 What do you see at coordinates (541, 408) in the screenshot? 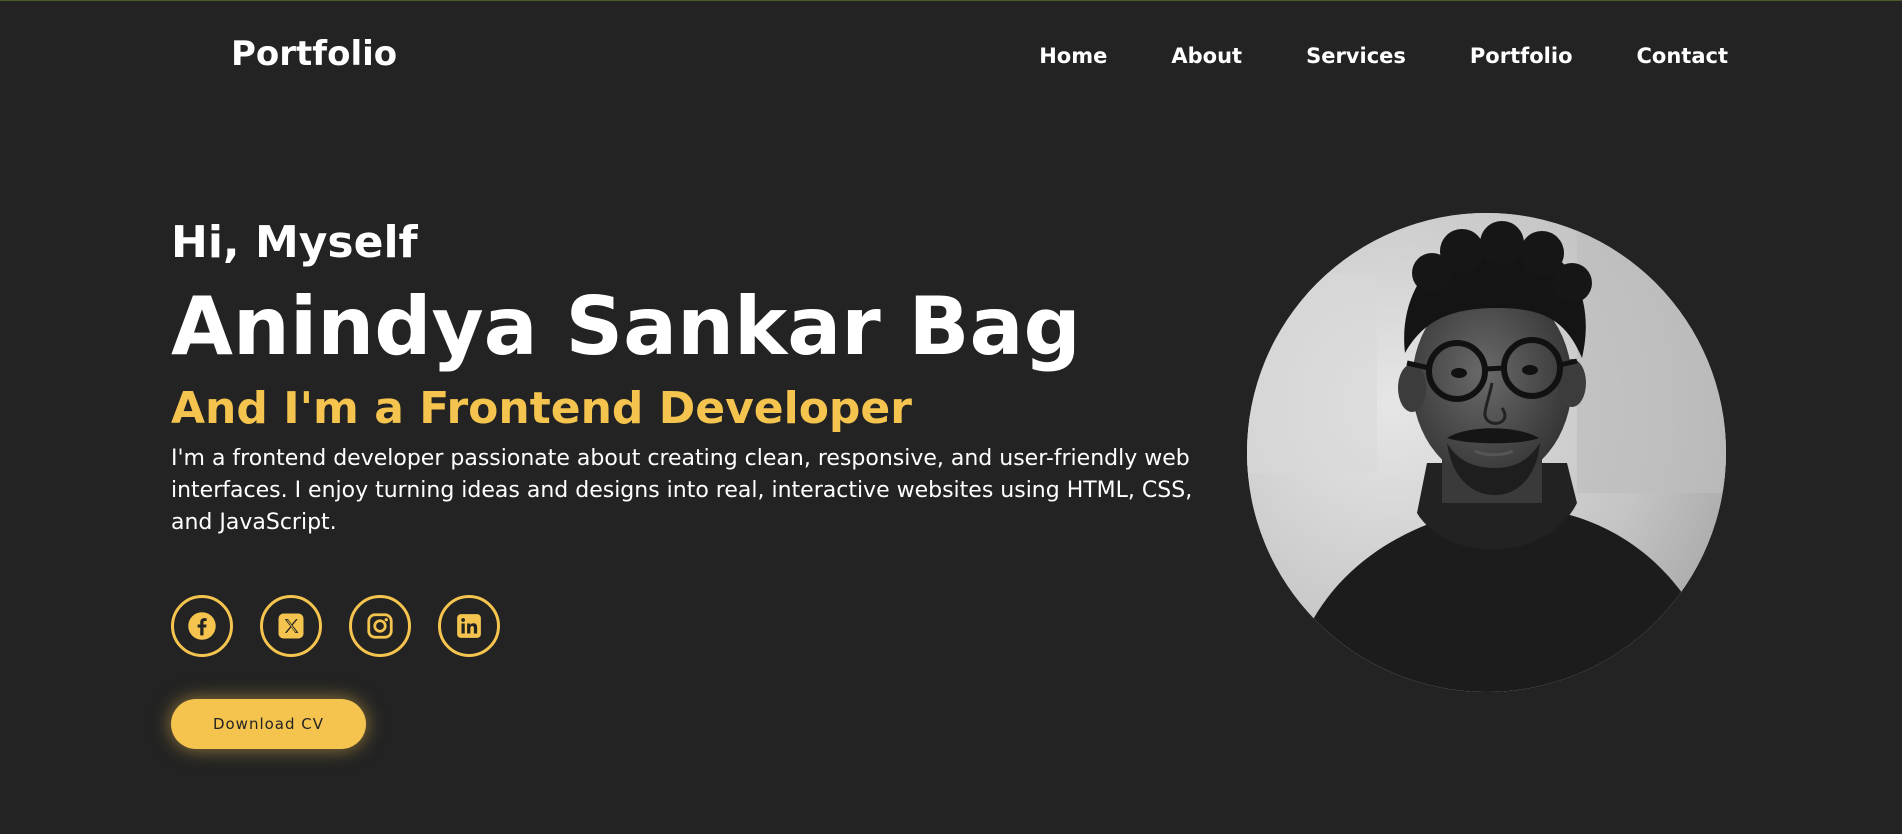
I see `hero-role: And I'm a Frontend Developer` at bounding box center [541, 408].